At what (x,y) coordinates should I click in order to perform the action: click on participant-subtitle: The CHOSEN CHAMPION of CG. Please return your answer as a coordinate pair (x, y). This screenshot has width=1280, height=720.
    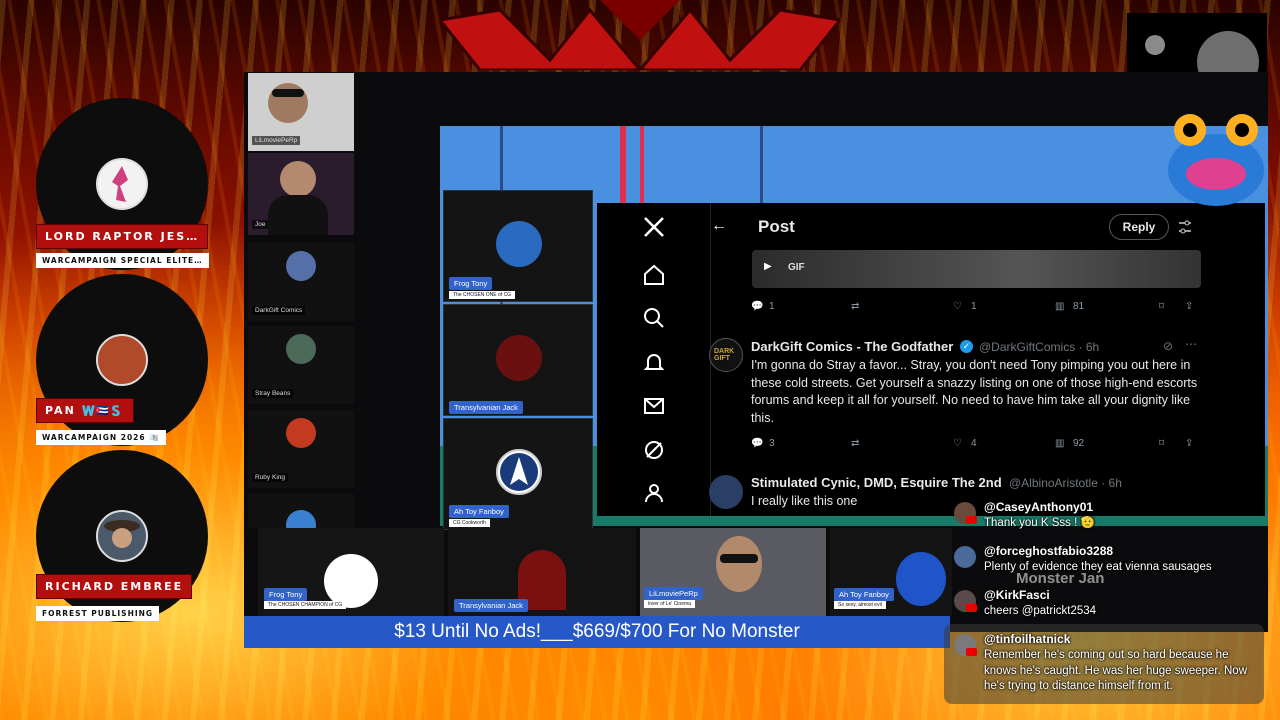
    Looking at the image, I should click on (305, 605).